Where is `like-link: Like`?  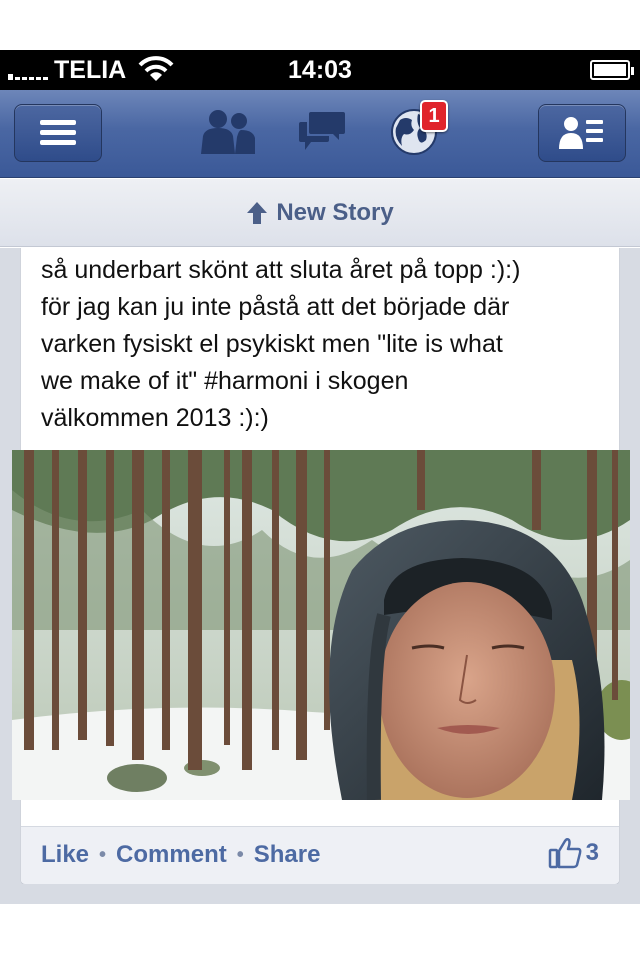 like-link: Like is located at coordinates (65, 855).